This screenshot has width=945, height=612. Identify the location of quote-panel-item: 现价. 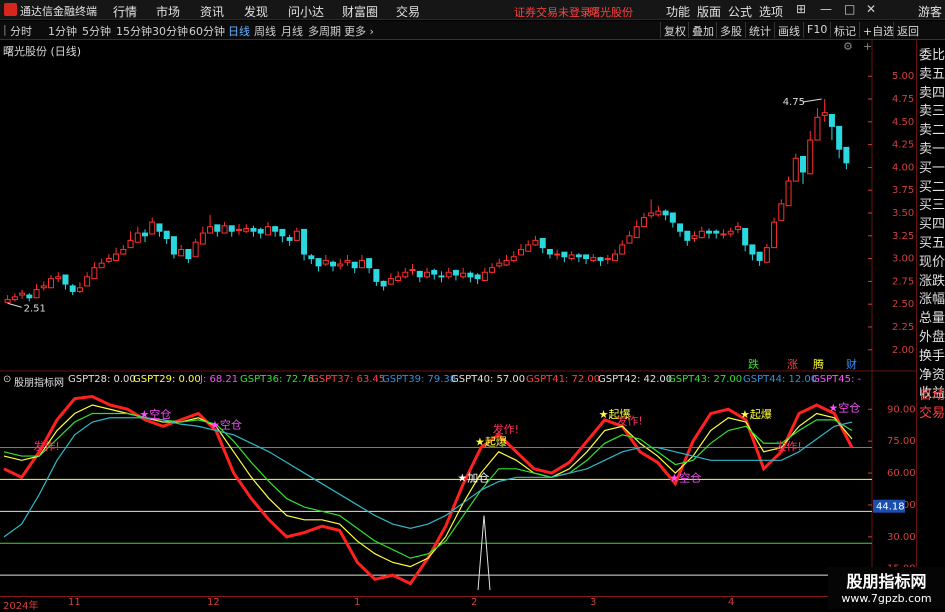
(932, 260).